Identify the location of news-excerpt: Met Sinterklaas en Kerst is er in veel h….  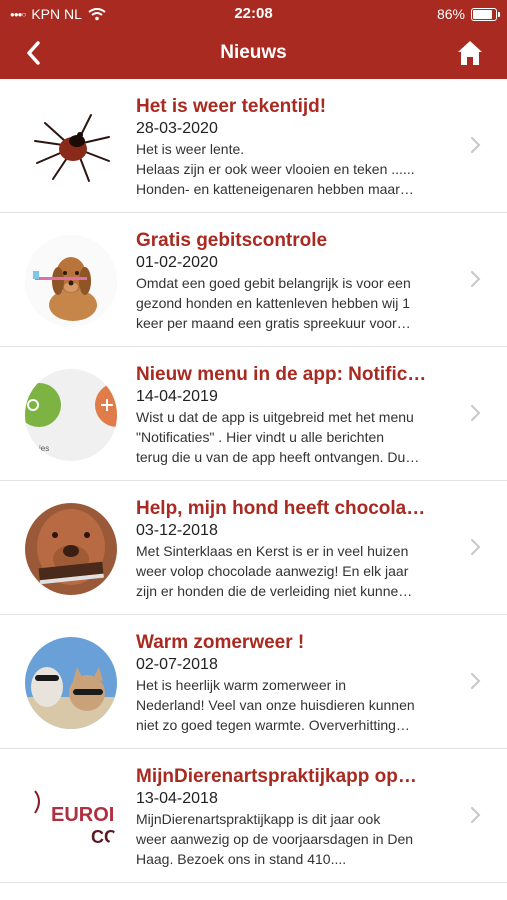
(293, 571).